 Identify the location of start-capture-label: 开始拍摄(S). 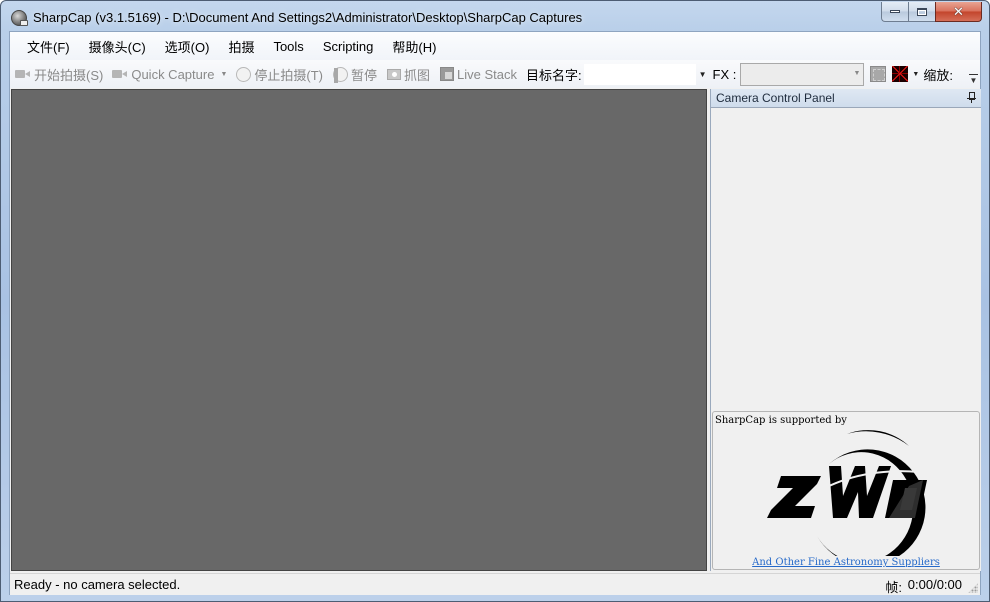
(69, 75).